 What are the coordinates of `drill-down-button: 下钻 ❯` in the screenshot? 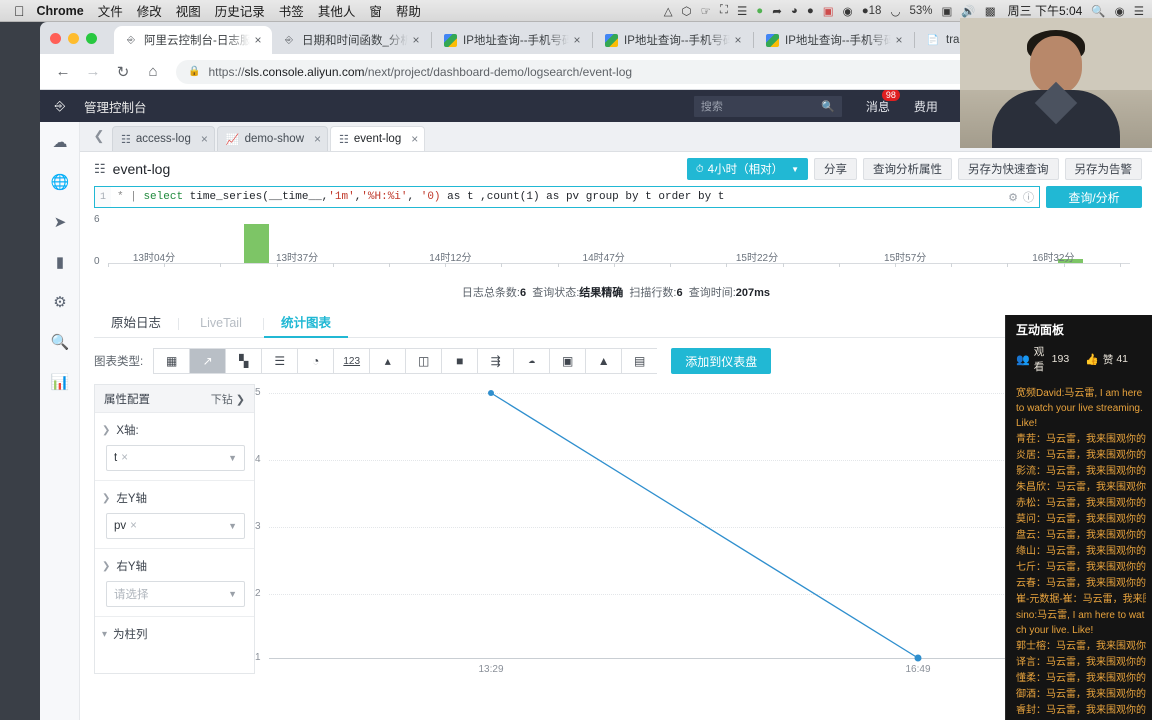 It's located at (228, 399).